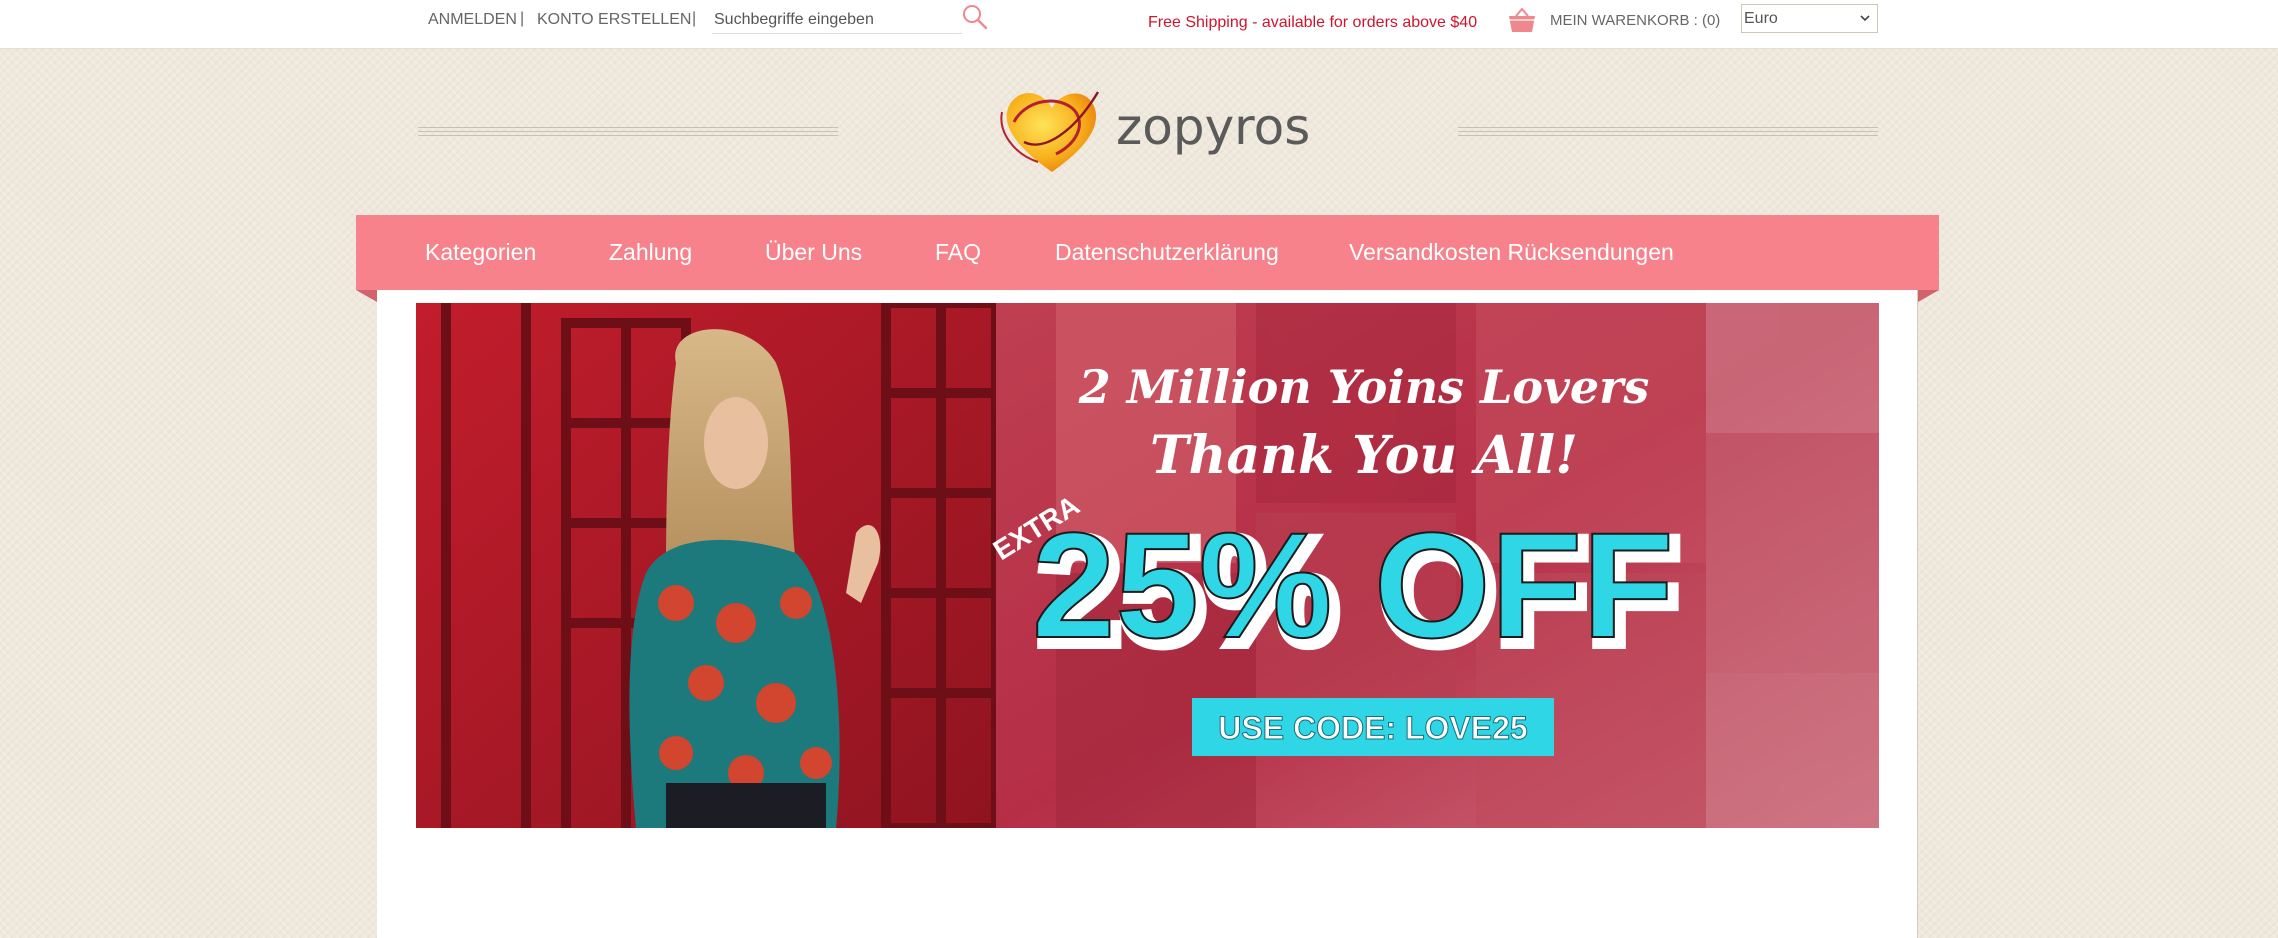  I want to click on decorative-lines-left, so click(628, 132).